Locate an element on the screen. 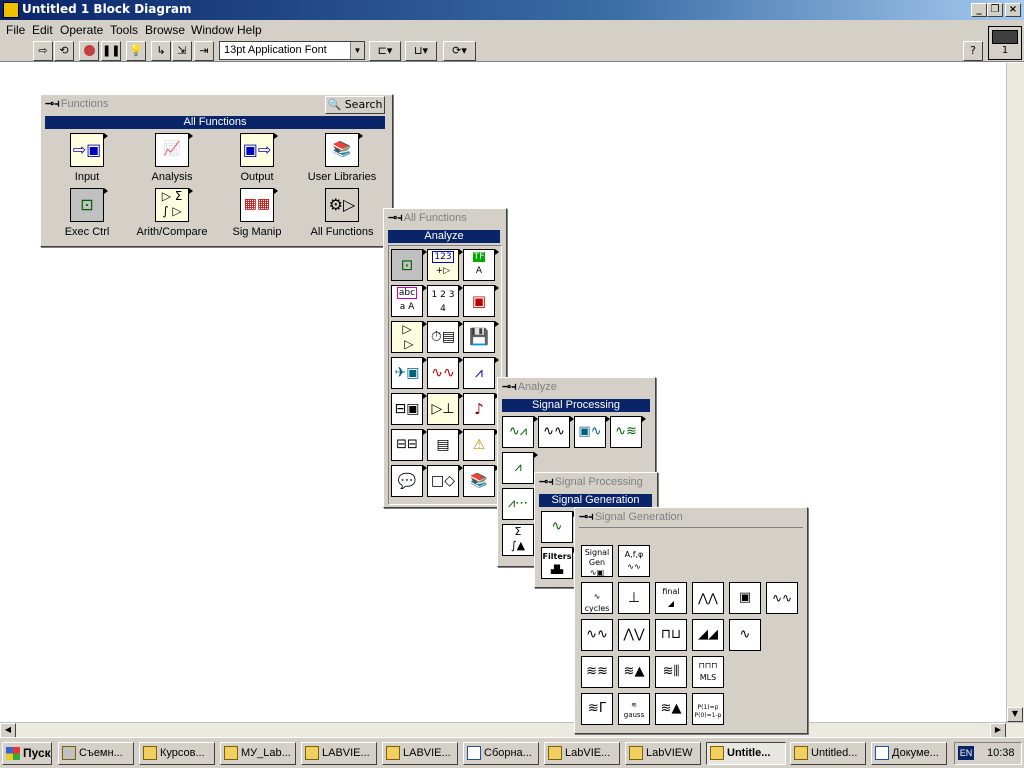 The width and height of the screenshot is (1024, 768). square-wave-icon: ⊓⊔ is located at coordinates (671, 635).